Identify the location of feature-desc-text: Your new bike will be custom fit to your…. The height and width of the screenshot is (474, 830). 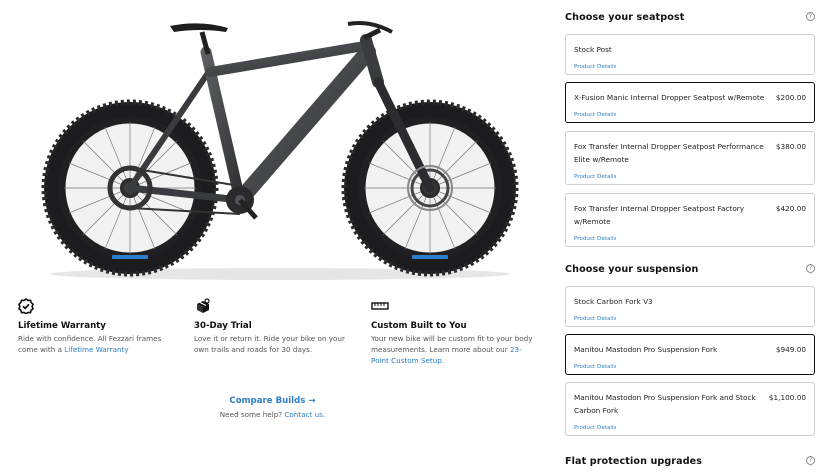
(452, 344).